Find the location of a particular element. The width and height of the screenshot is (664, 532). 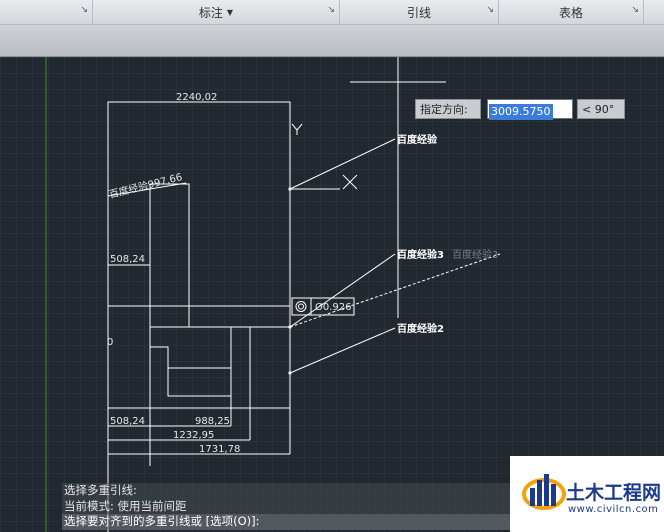

watermark-logo: 土木工程网 www.civilcn.com is located at coordinates (587, 494).